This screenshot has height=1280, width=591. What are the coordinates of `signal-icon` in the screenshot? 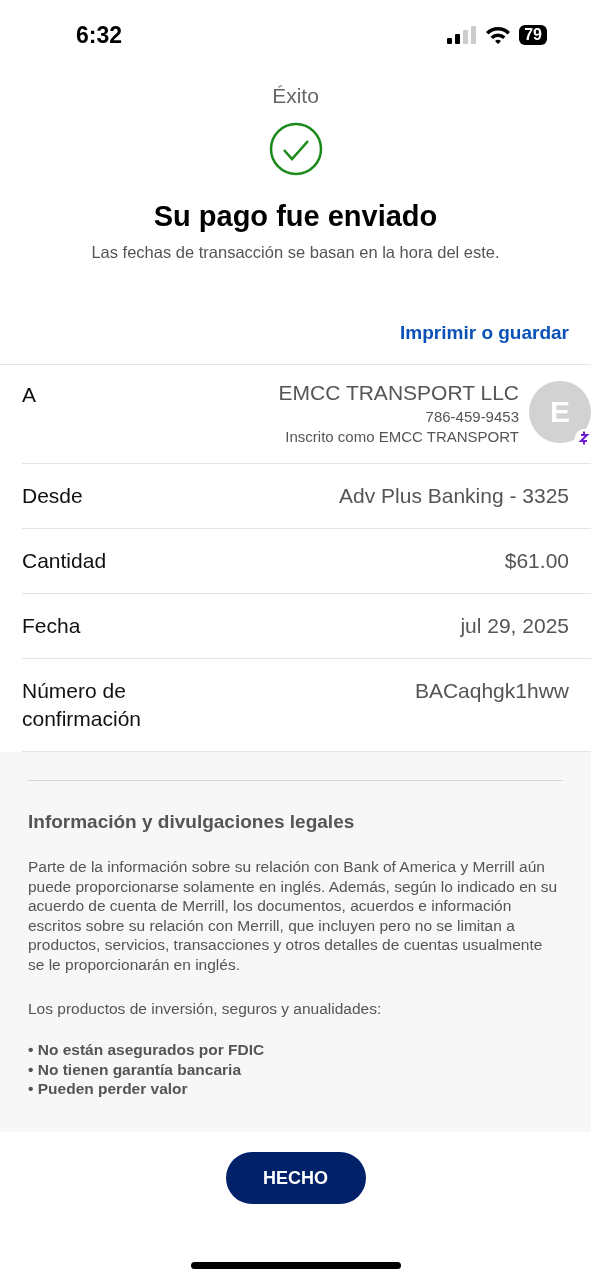 It's located at (462, 35).